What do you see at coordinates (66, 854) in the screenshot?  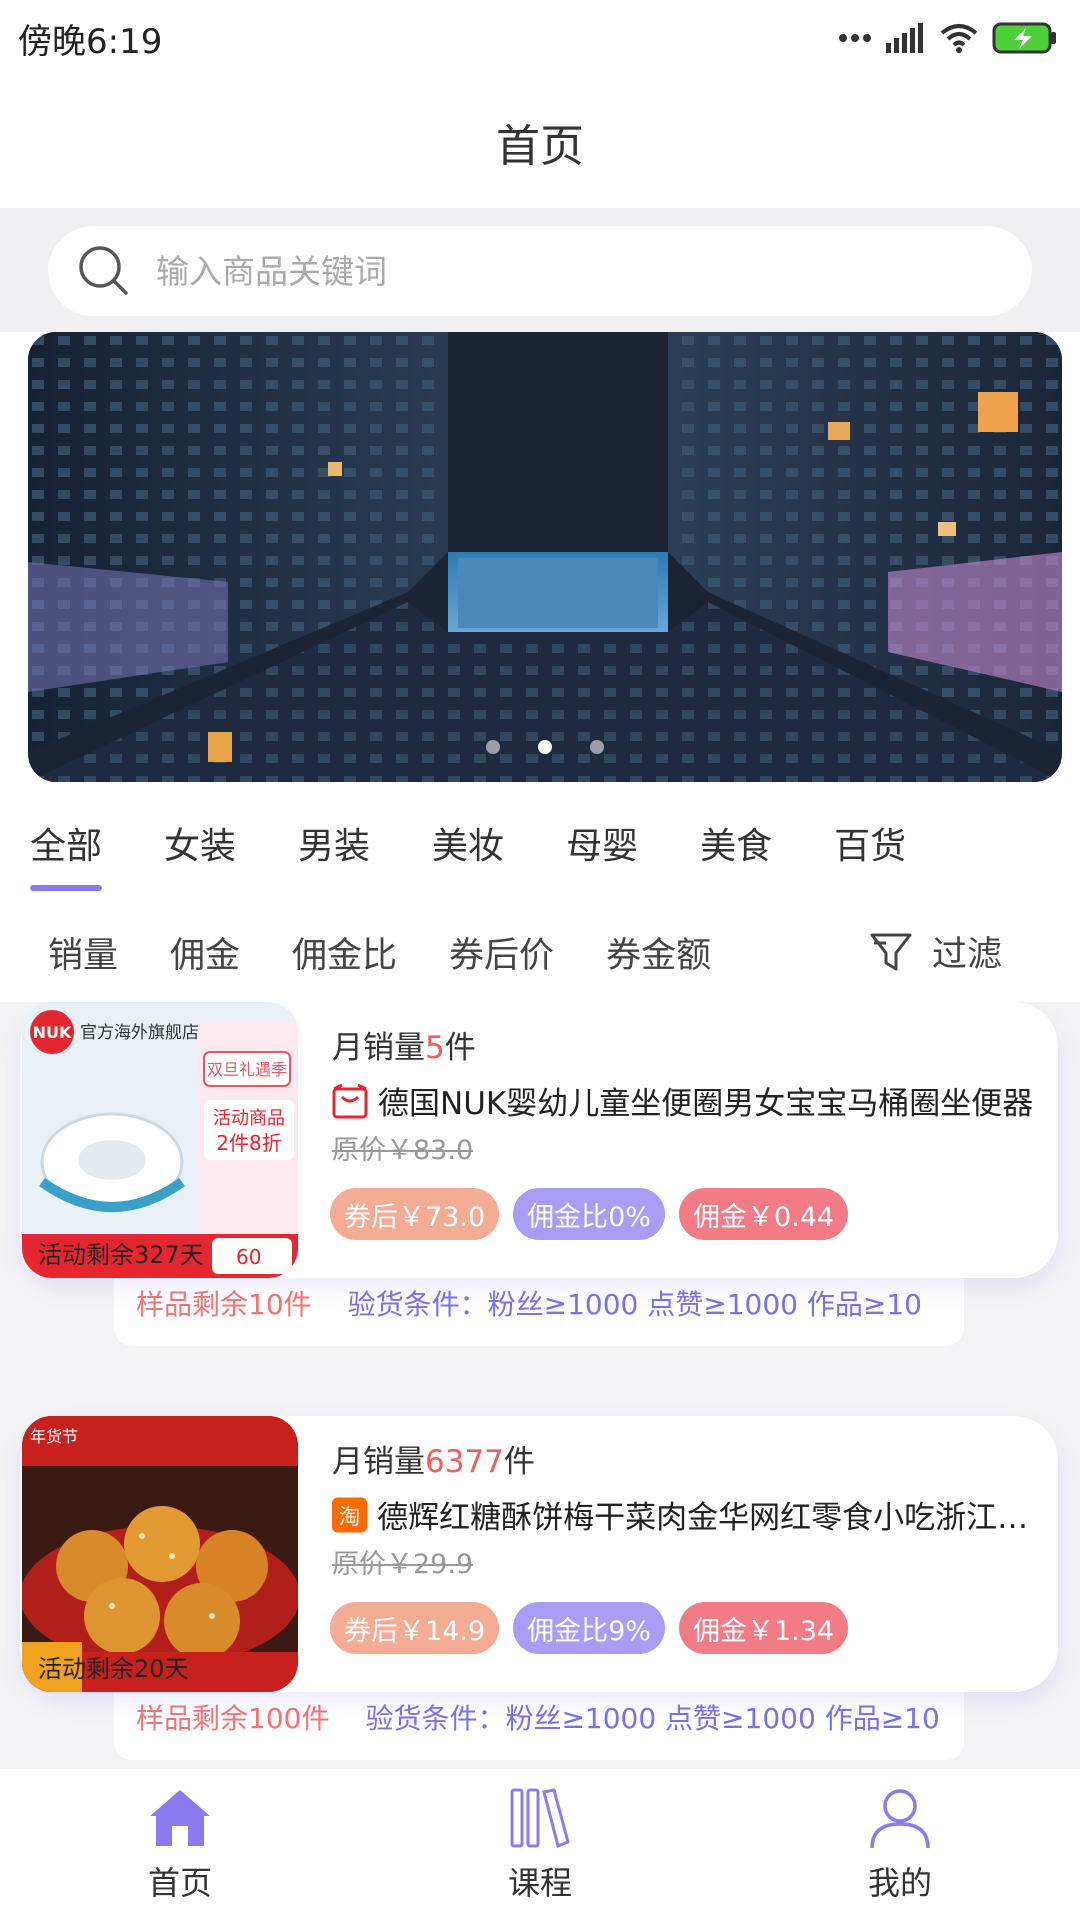 I see `tab-all: 全部` at bounding box center [66, 854].